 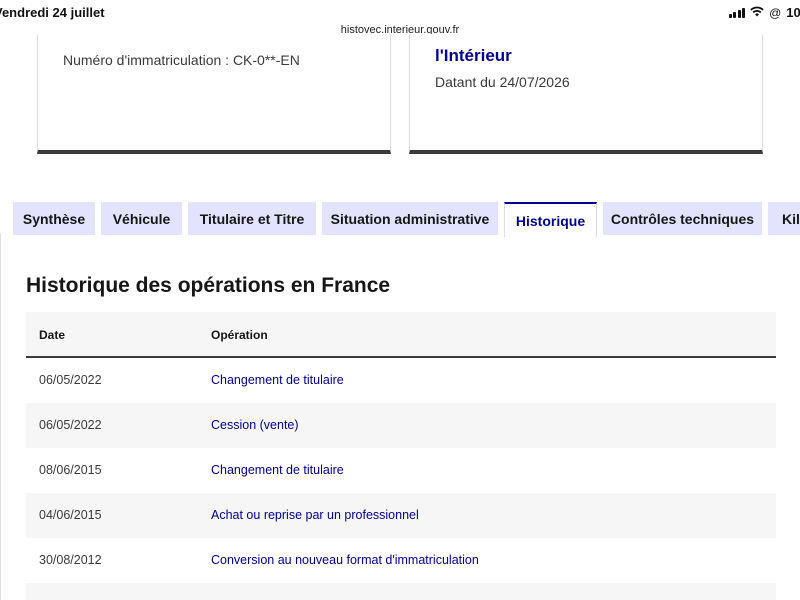 I want to click on report-source-title: l'Intérieur, so click(x=473, y=55).